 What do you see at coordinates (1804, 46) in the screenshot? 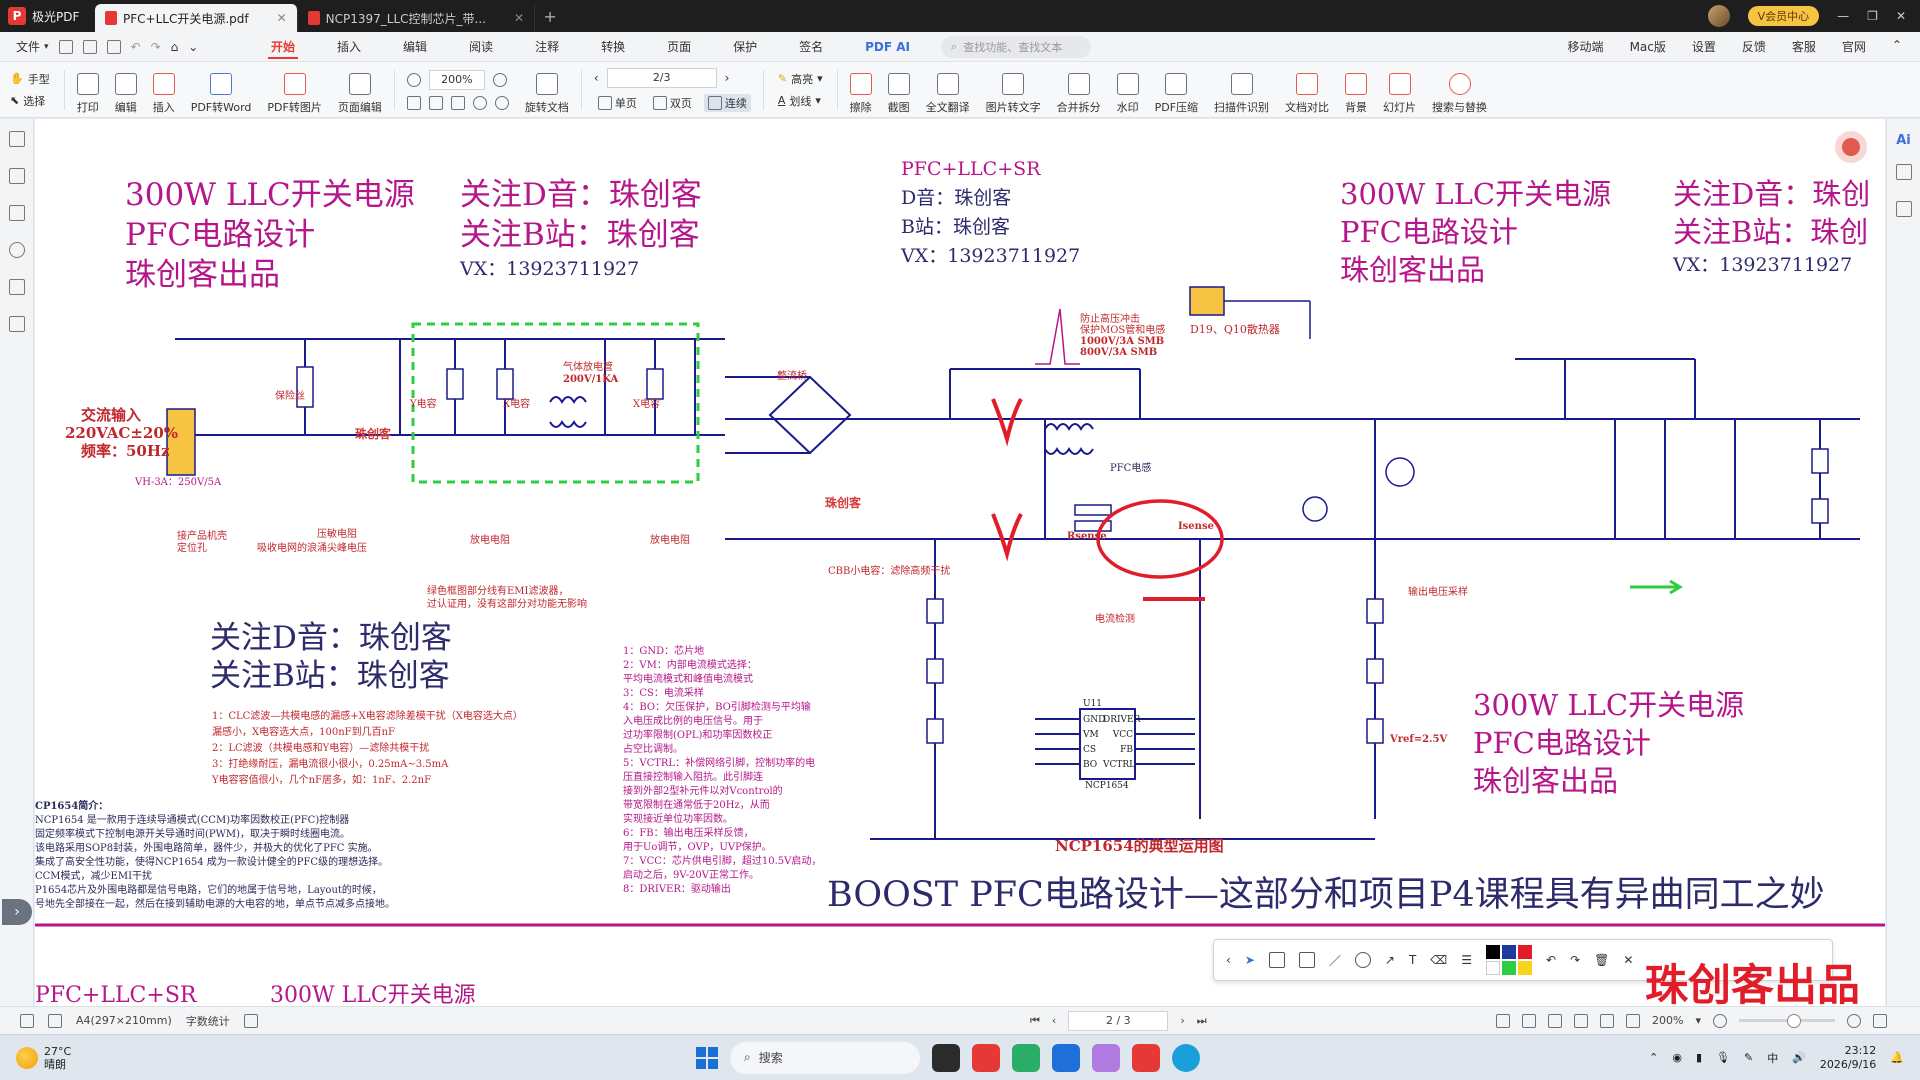
I see `support-link: 客服` at bounding box center [1804, 46].